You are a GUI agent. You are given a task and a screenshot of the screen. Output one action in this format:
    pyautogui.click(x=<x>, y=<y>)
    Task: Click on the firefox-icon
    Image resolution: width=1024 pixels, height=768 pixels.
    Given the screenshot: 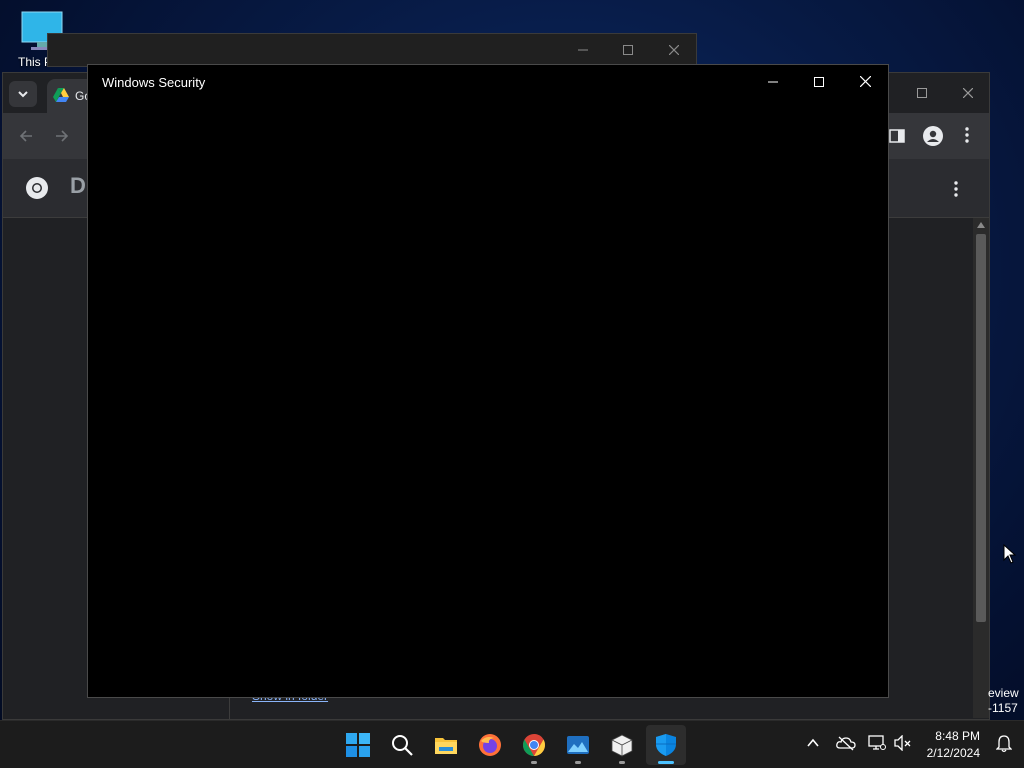 What is the action you would take?
    pyautogui.click(x=490, y=745)
    